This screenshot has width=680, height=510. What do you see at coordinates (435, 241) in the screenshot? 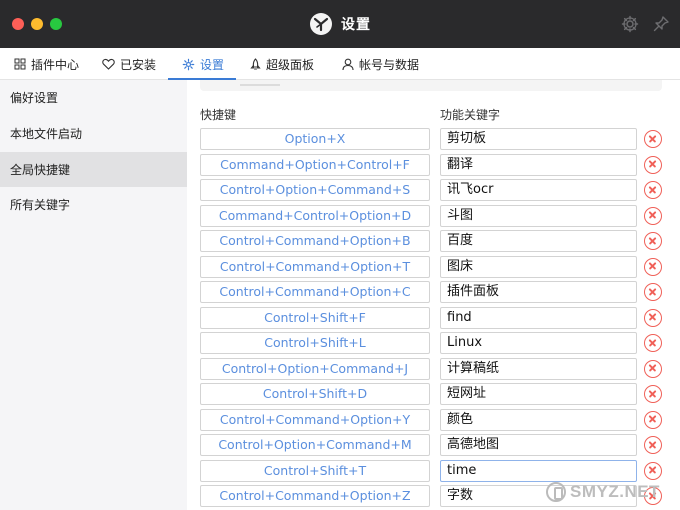
I see `table-row: Control+Command+Option+B 百度` at bounding box center [435, 241].